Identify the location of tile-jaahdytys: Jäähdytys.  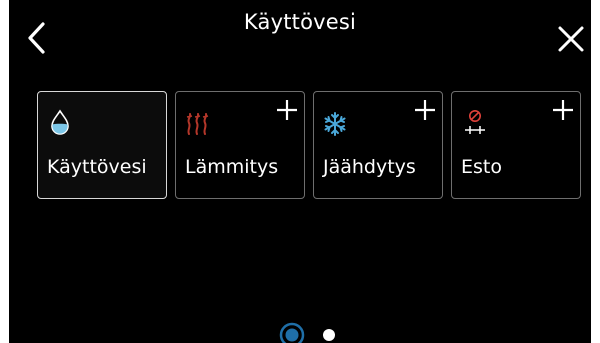
(378, 145).